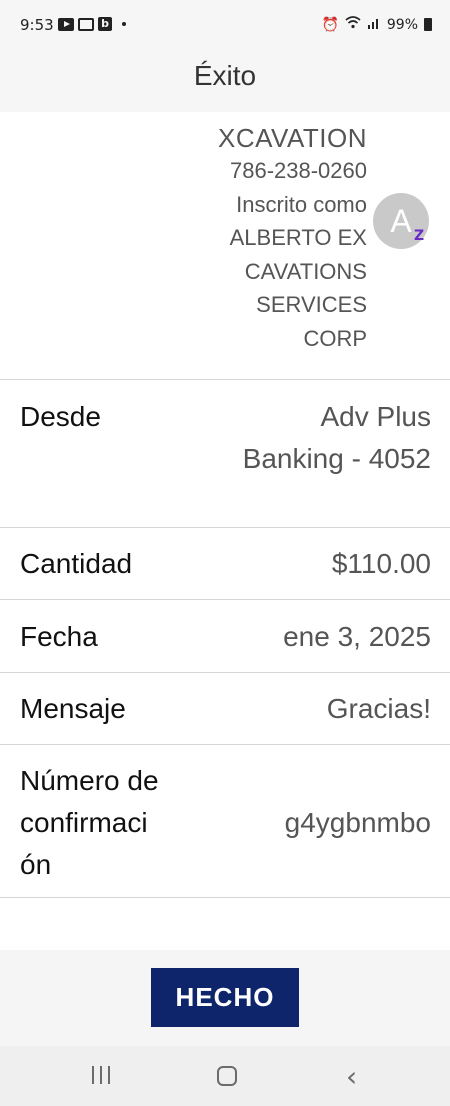 The image size is (450, 1106). What do you see at coordinates (60, 416) in the screenshot?
I see `from-label: Desde` at bounding box center [60, 416].